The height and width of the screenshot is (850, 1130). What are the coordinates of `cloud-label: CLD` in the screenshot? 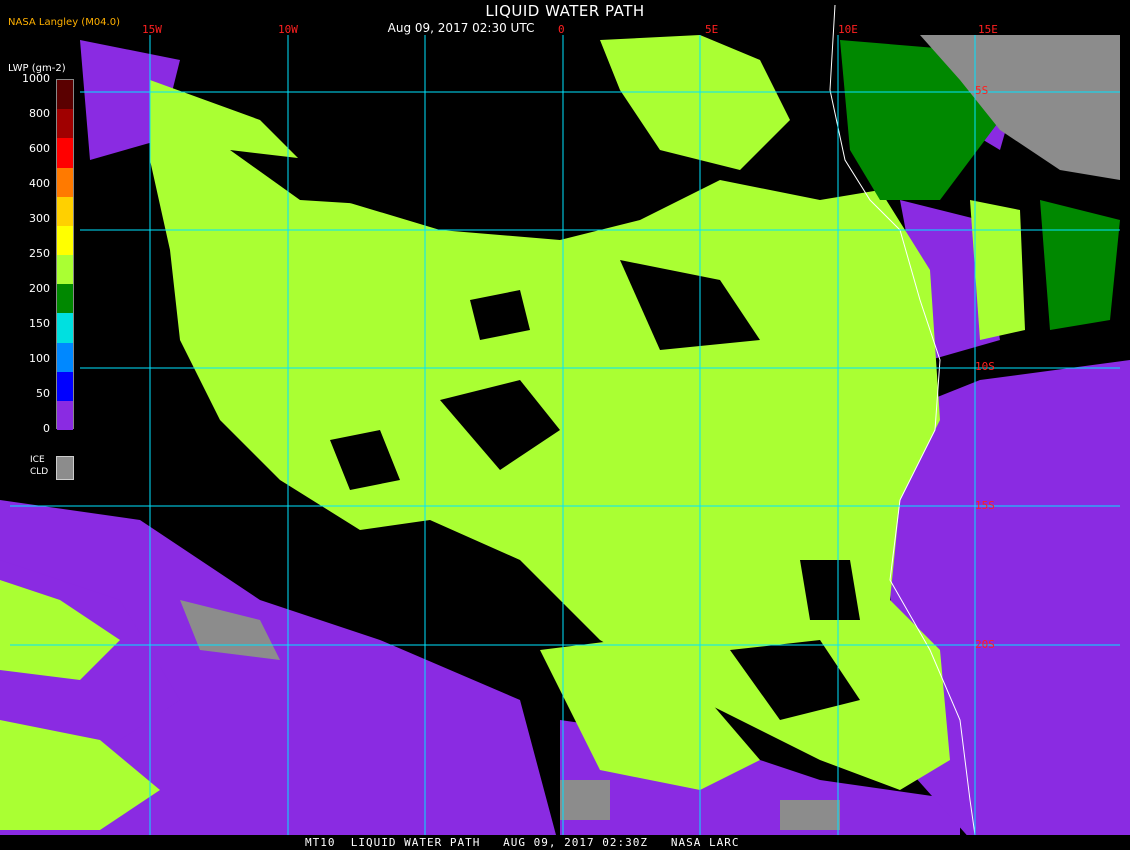 It's located at (39, 472).